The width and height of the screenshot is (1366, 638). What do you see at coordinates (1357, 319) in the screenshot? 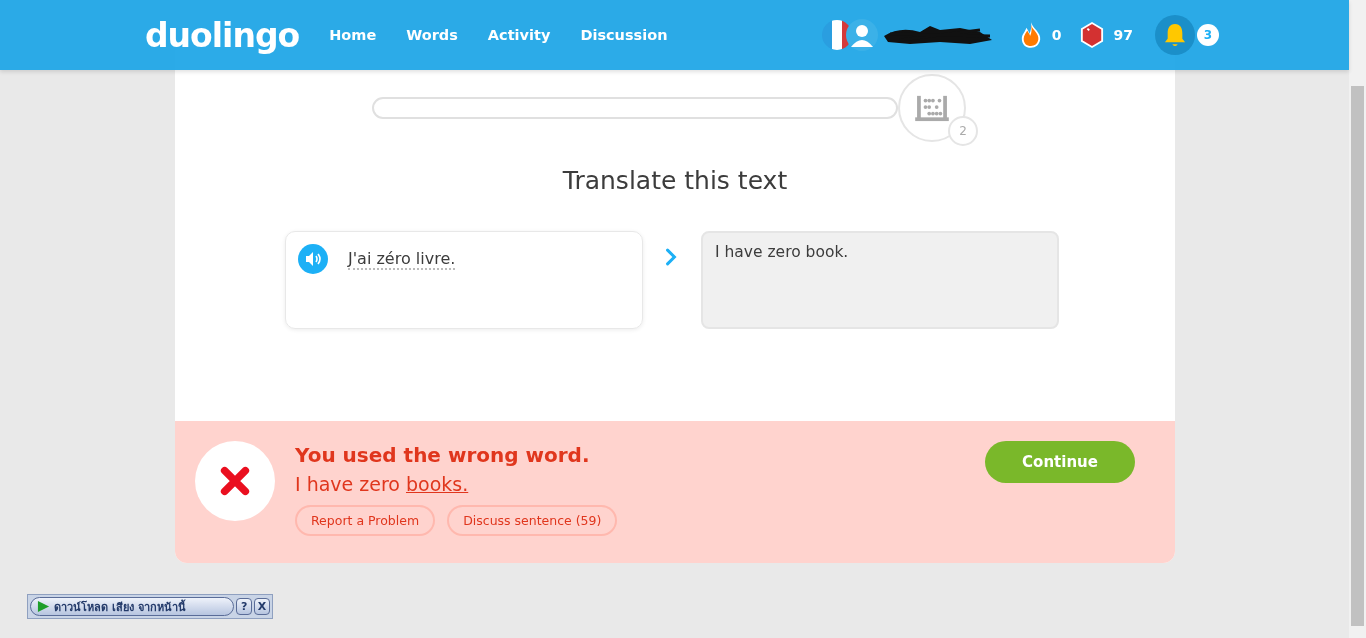
I see `scrollbar` at bounding box center [1357, 319].